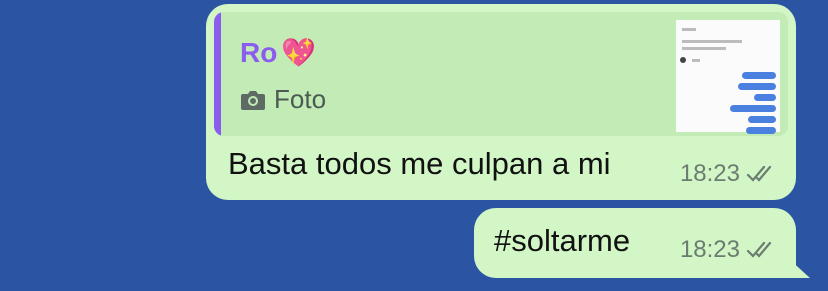 This screenshot has height=291, width=828. Describe the element at coordinates (728, 77) in the screenshot. I see `quote-photo-thumbnail` at that location.